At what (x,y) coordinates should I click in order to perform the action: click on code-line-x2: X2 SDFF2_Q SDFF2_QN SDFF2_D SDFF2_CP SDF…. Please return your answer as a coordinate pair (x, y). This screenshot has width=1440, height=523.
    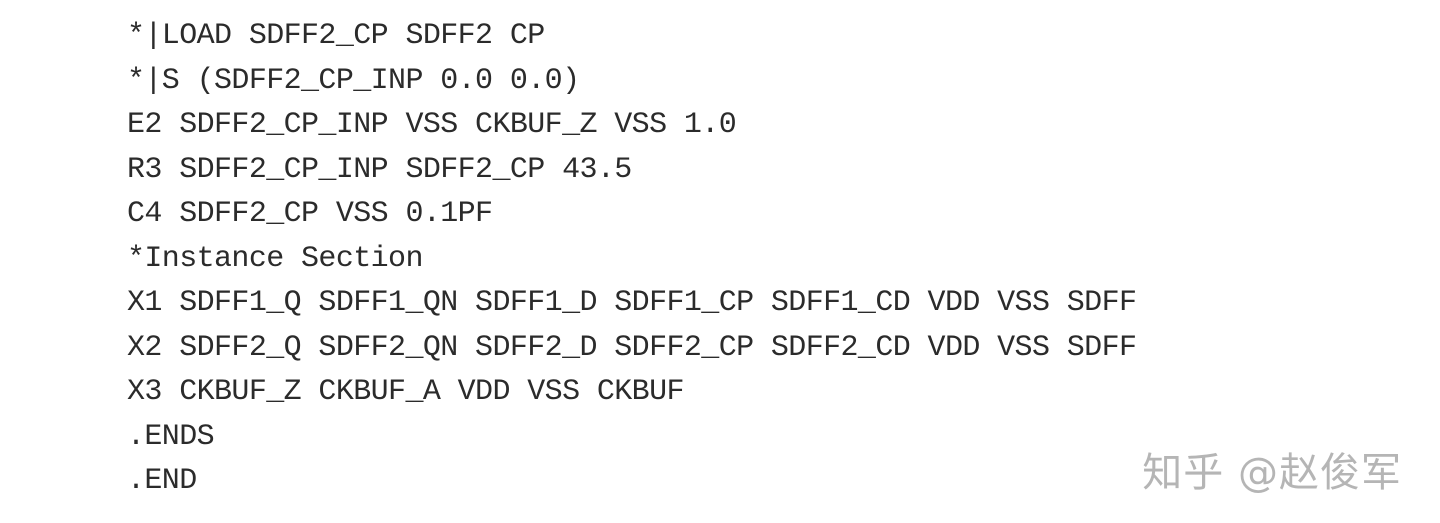
    Looking at the image, I should click on (632, 347).